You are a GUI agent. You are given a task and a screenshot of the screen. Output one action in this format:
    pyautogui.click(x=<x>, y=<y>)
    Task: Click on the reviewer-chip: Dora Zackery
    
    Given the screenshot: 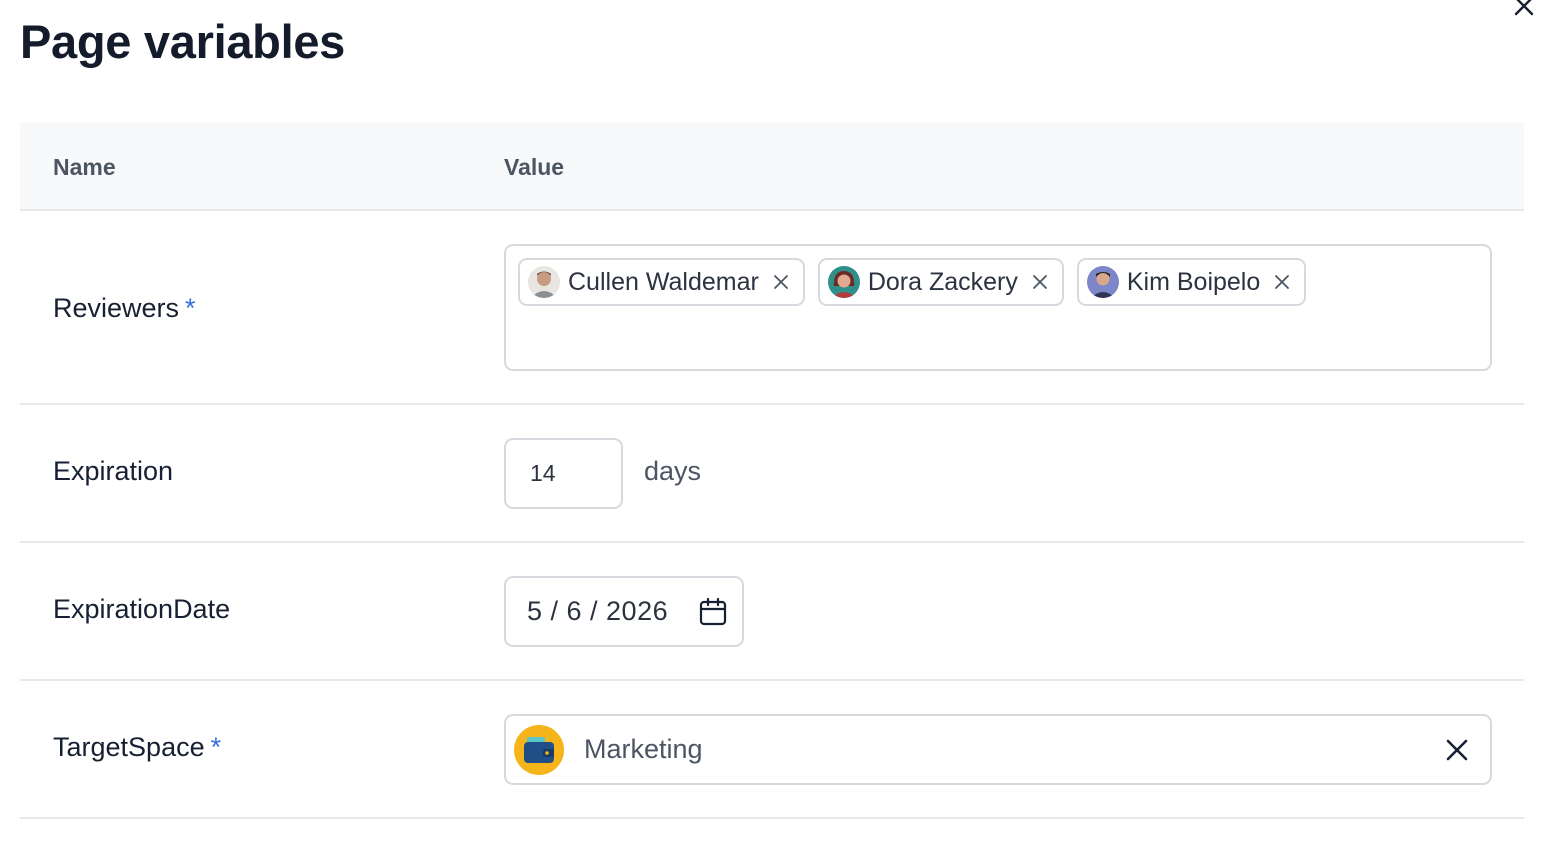 What is the action you would take?
    pyautogui.click(x=940, y=282)
    